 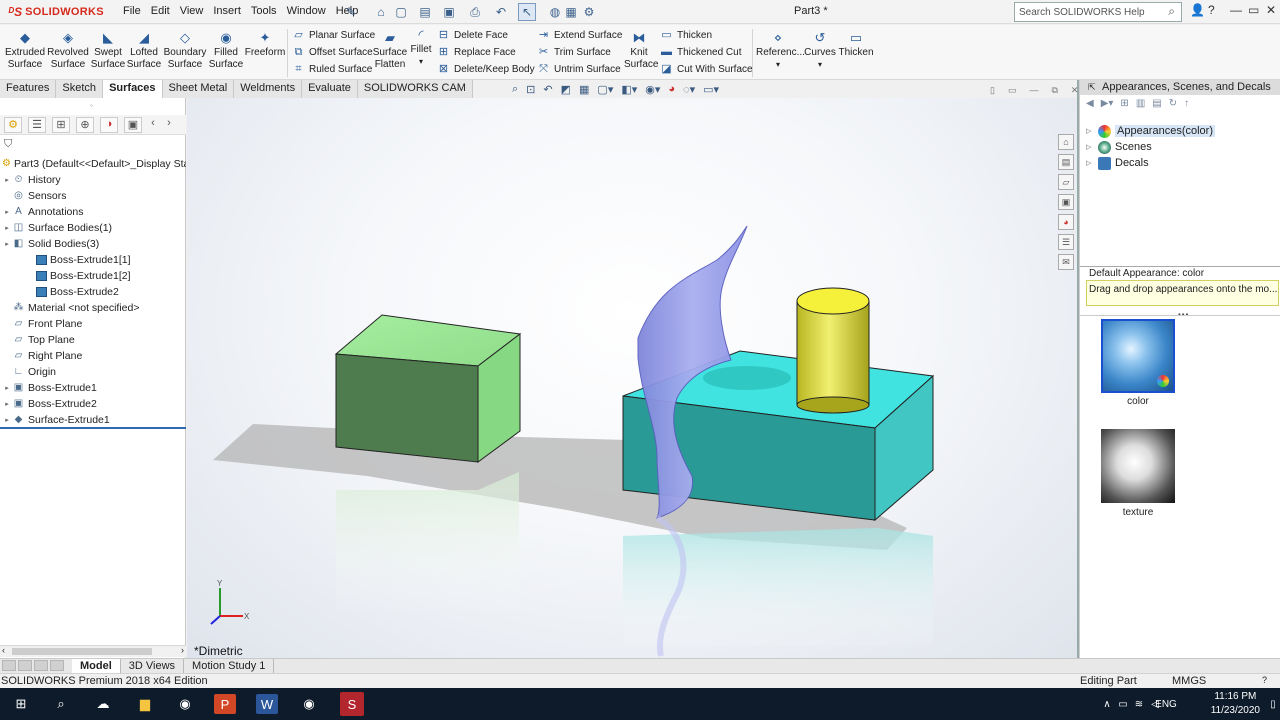 What do you see at coordinates (1066, 262) in the screenshot?
I see `forum-icon: ✉` at bounding box center [1066, 262].